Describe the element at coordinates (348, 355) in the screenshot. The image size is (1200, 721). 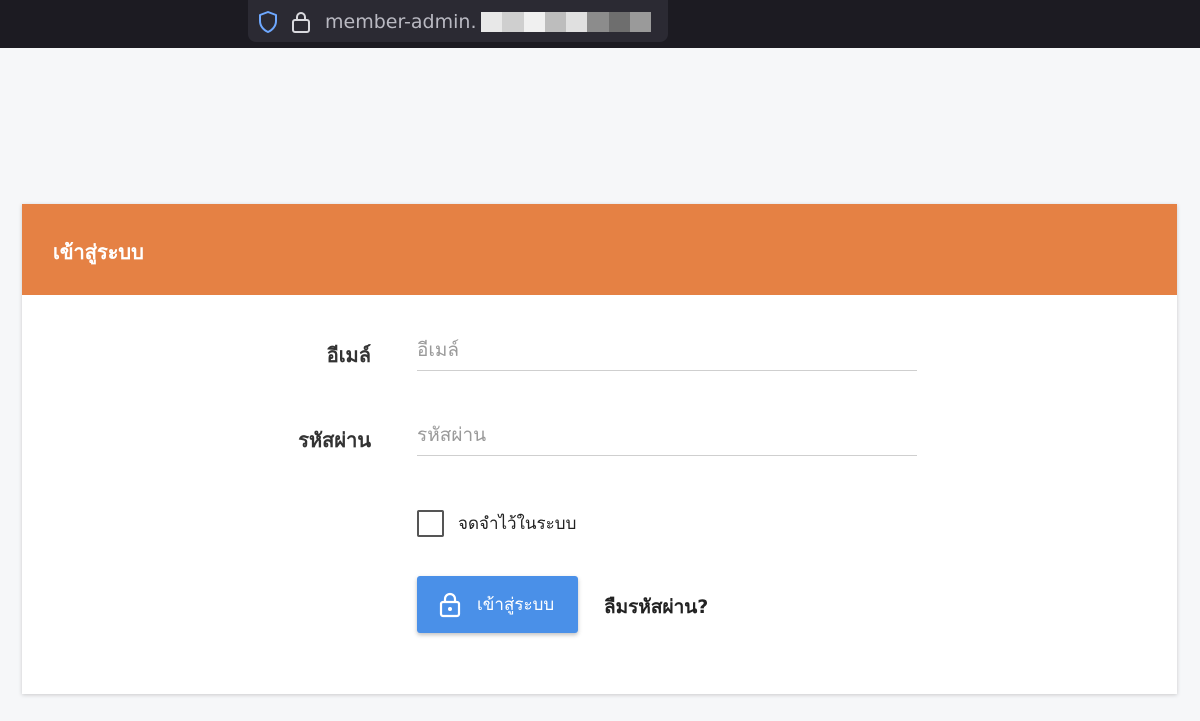
I see `email-label: อีเมล์` at that location.